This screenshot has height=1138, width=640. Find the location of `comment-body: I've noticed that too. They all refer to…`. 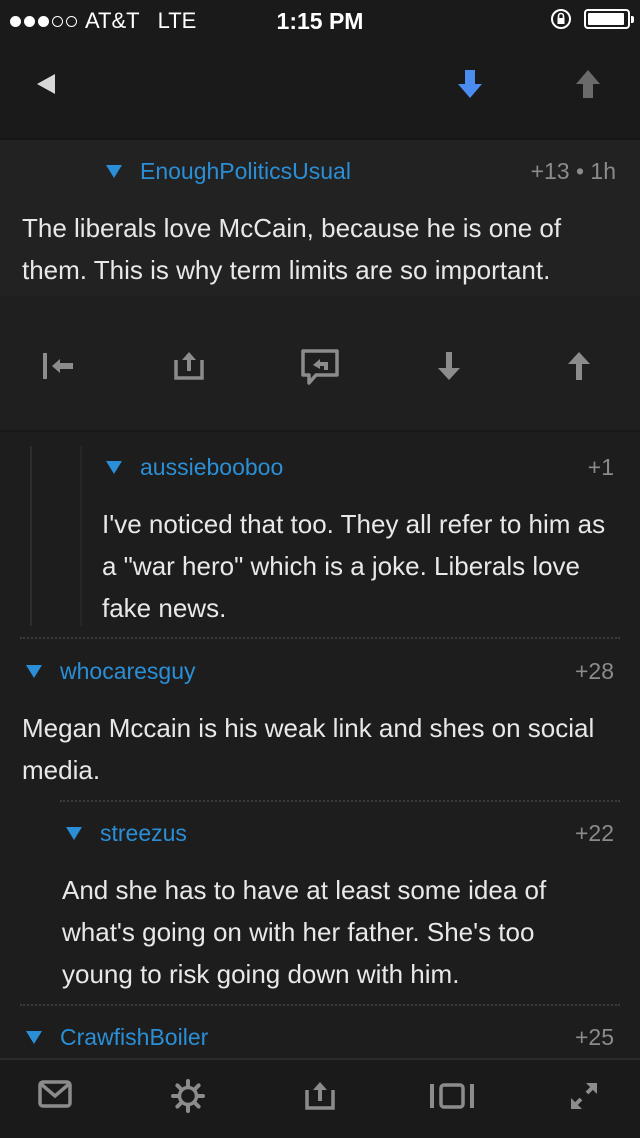

comment-body: I've noticed that too. They all refer to… is located at coordinates (354, 566).